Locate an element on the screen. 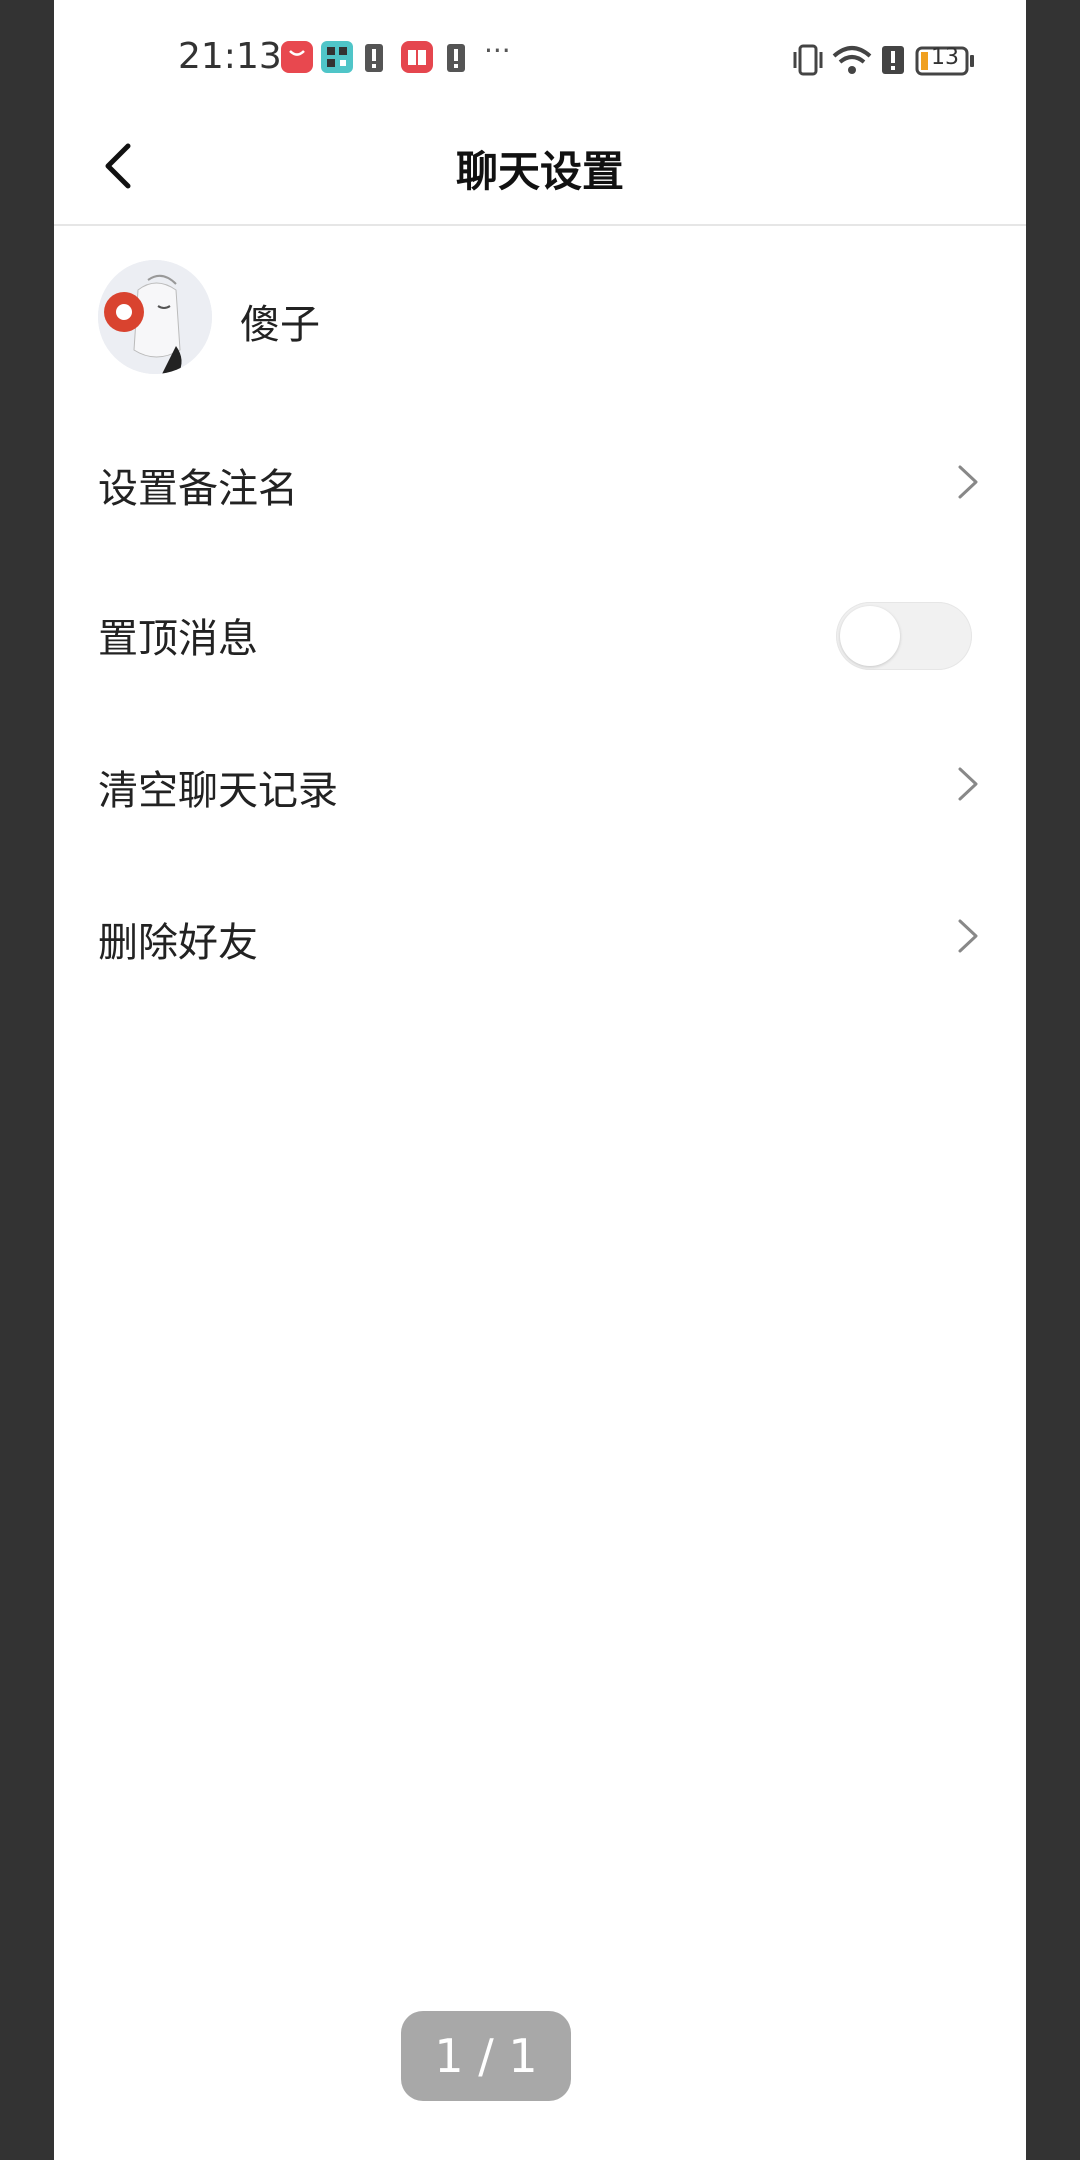  battery-level: 13 is located at coordinates (945, 57).